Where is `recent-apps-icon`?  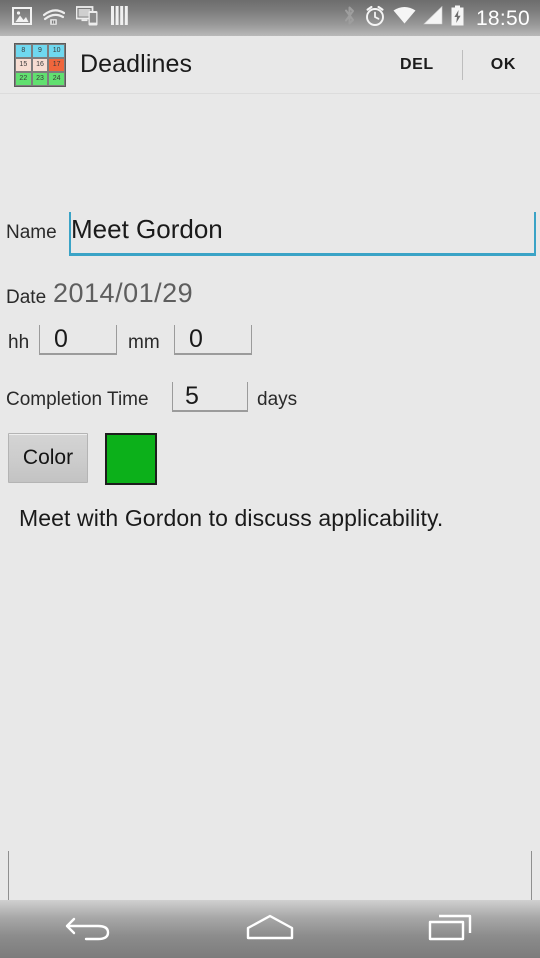
recent-apps-icon is located at coordinates (450, 929).